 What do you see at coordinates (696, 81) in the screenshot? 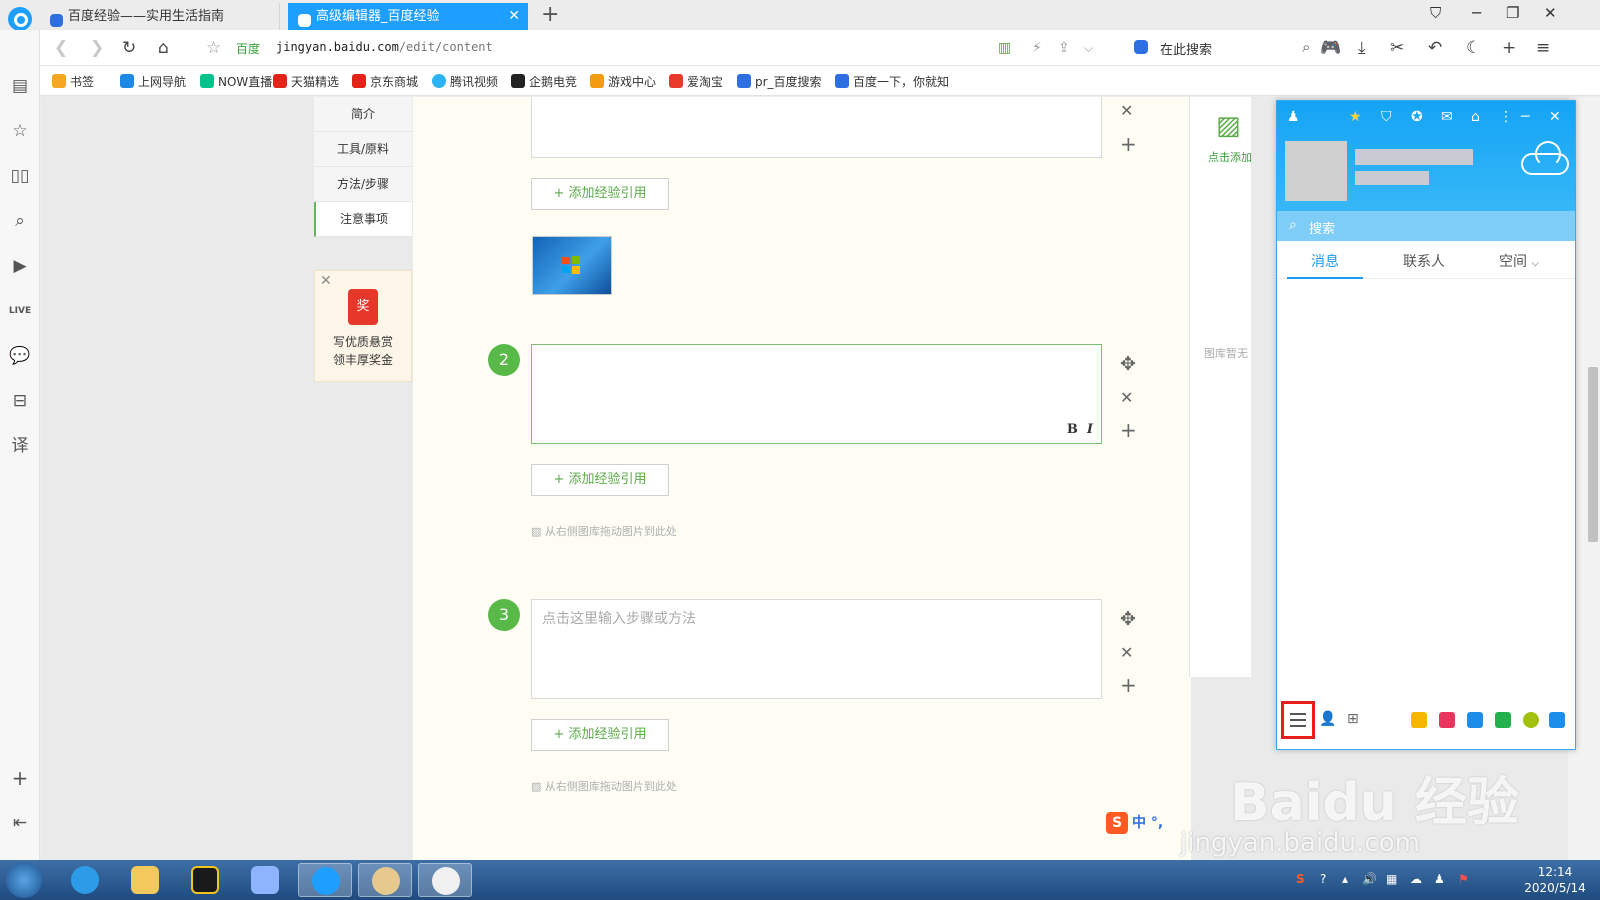
I see `bookmark-item: 爱淘宝` at bounding box center [696, 81].